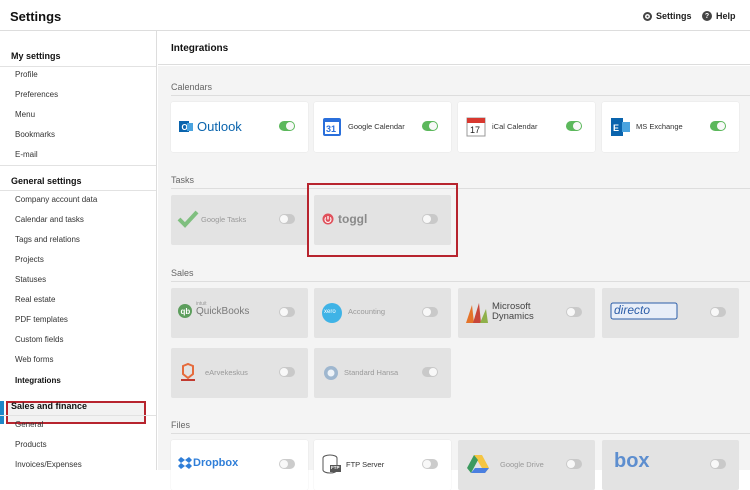  I want to click on svg-text: 31, so click(331, 129).